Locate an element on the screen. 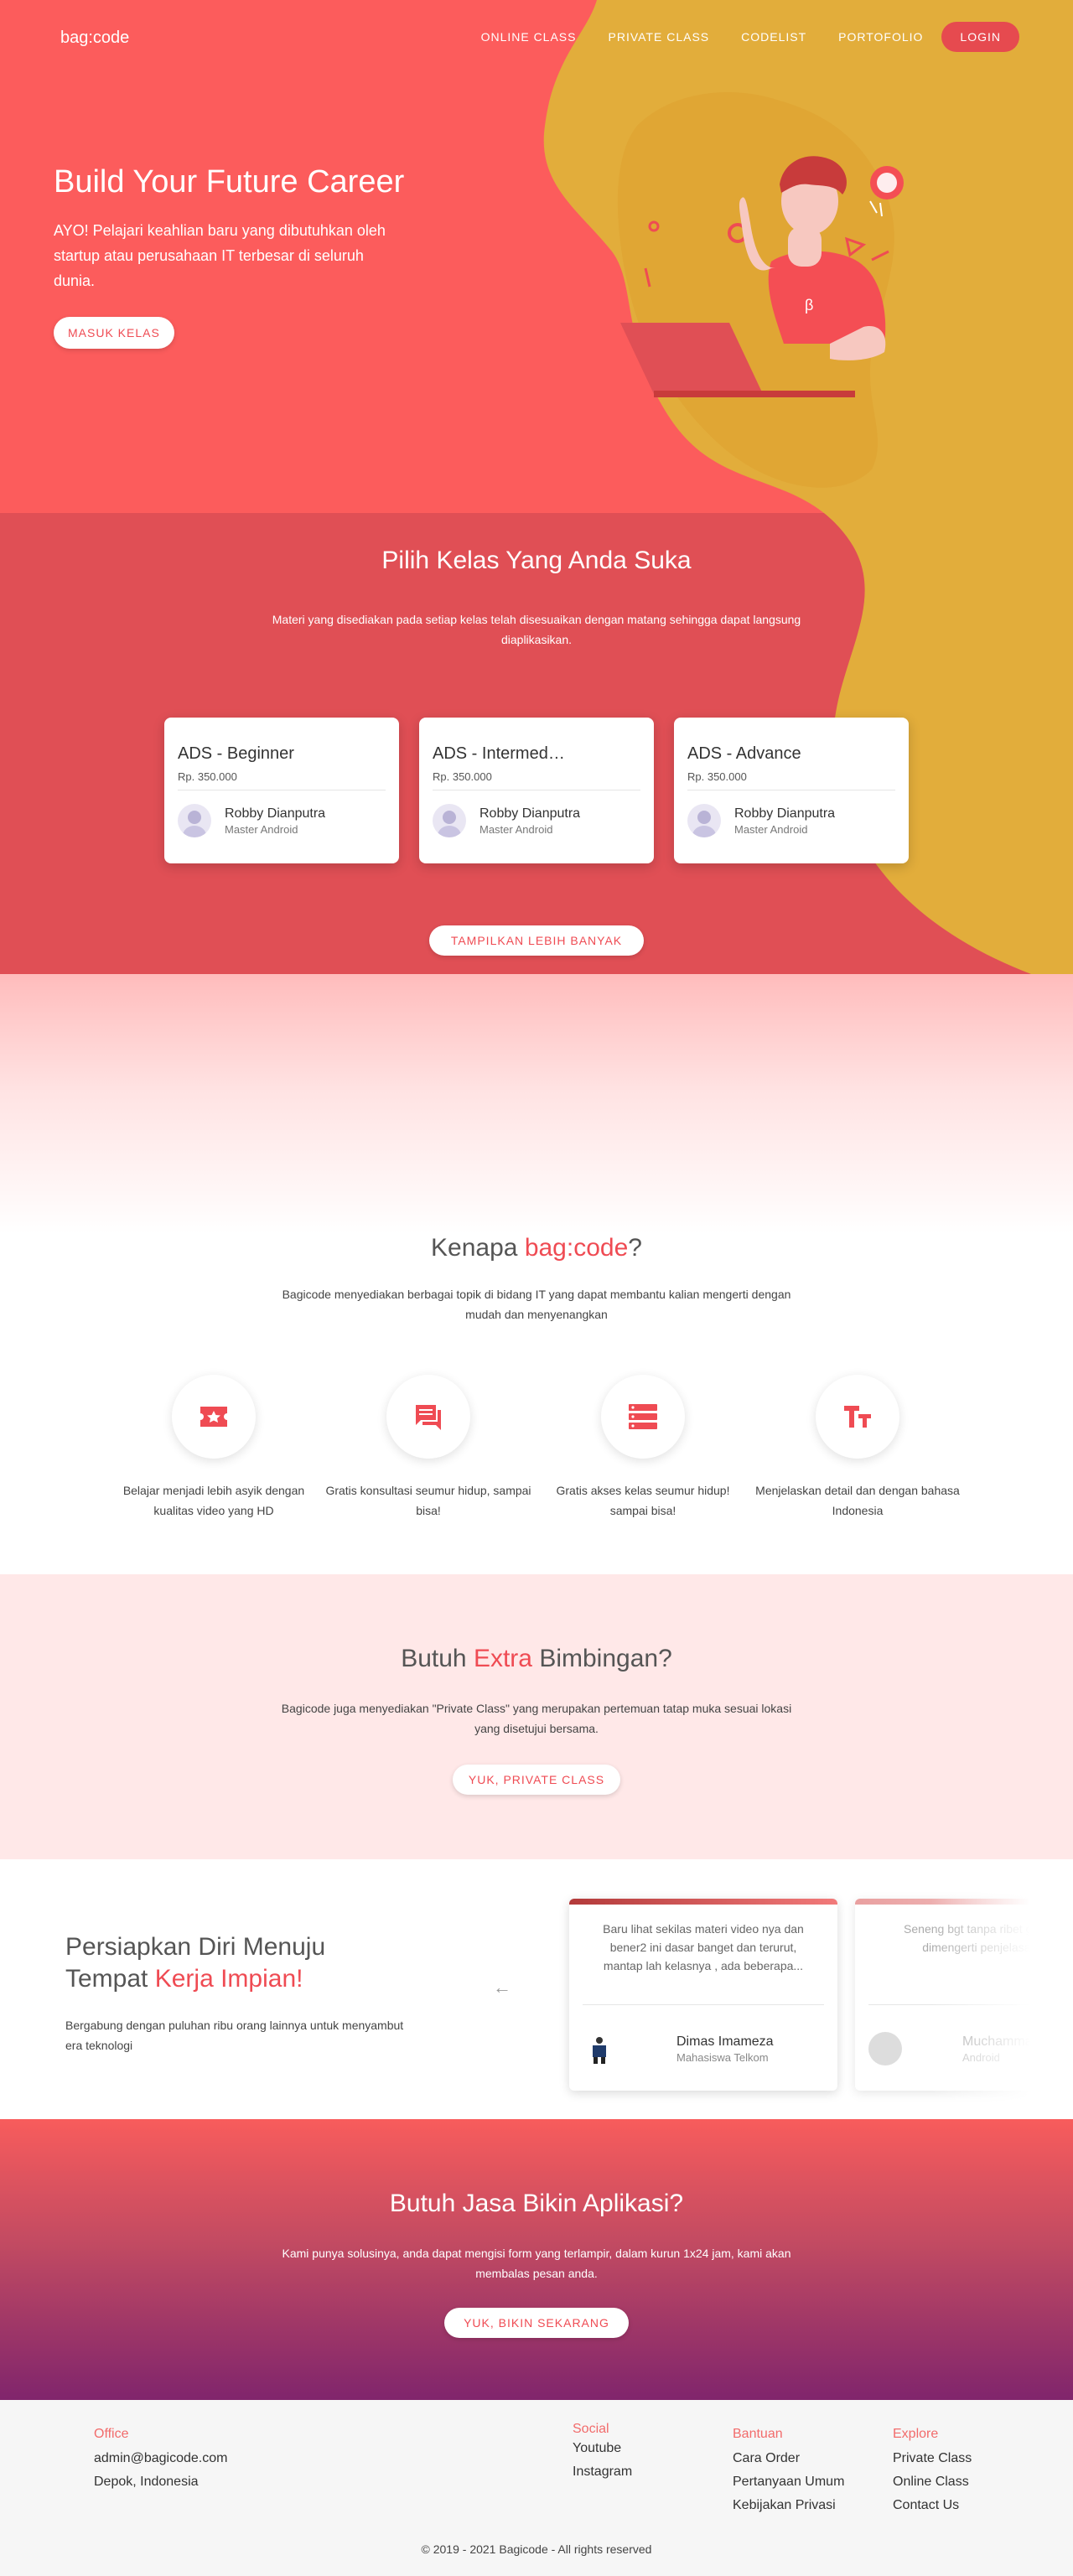 The width and height of the screenshot is (1073, 2576). footer-link-cara-order: Cara Order is located at coordinates (788, 2458).